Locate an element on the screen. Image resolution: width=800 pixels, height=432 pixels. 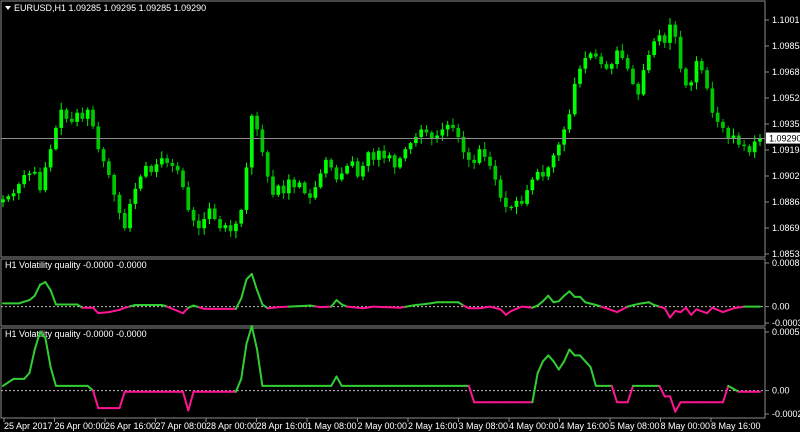
price-tick-label: 1.08699 is located at coordinates (786, 228).